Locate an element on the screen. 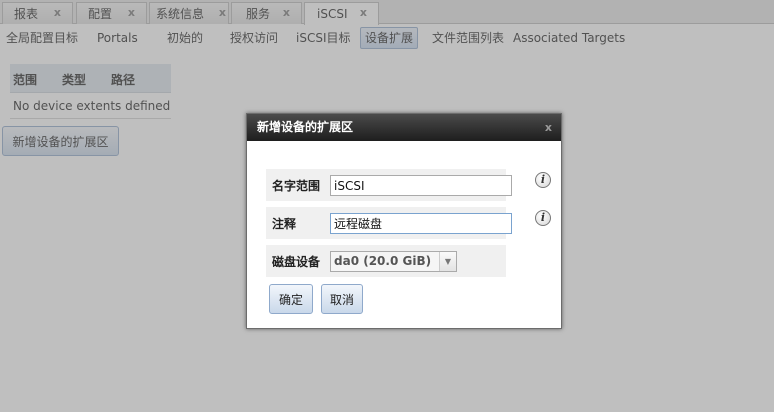 The width and height of the screenshot is (774, 412). extent-name-input is located at coordinates (421, 185).